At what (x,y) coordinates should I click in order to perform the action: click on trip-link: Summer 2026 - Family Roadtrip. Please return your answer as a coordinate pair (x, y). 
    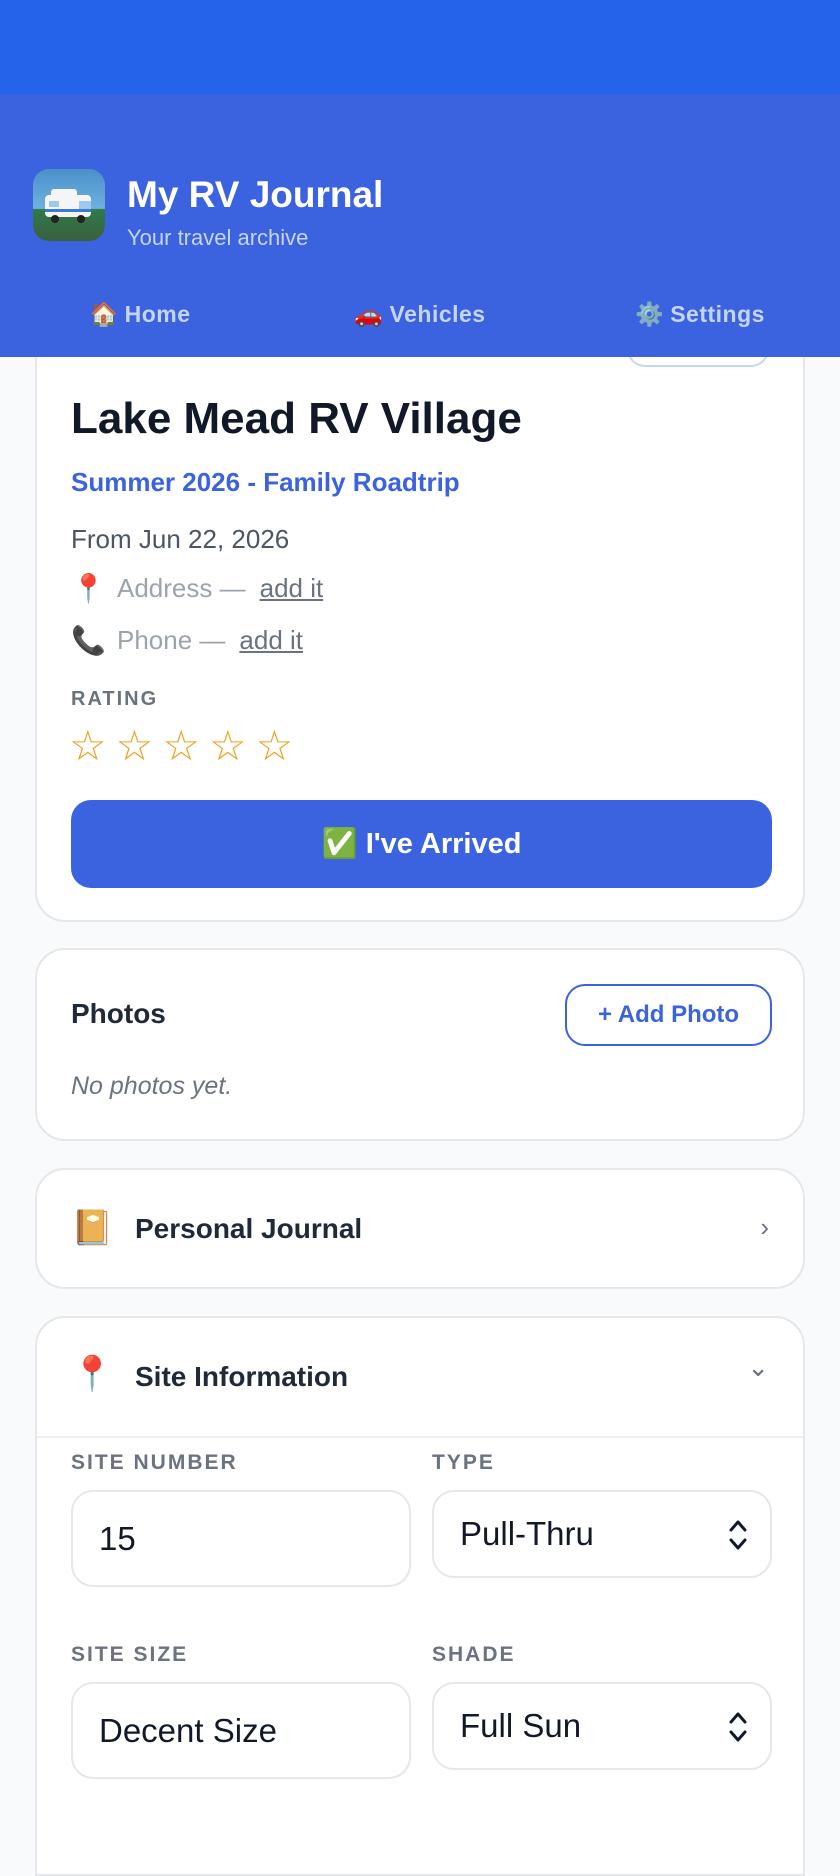
    Looking at the image, I should click on (265, 482).